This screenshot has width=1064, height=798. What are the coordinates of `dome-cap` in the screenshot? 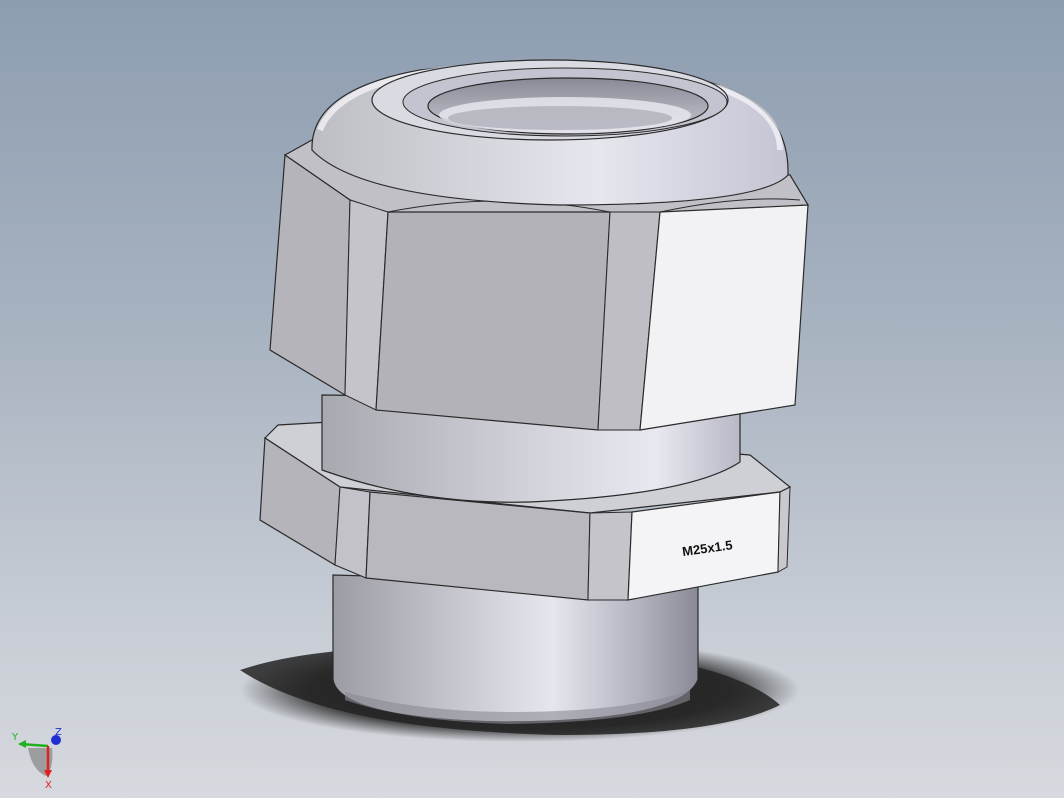 It's located at (550, 132).